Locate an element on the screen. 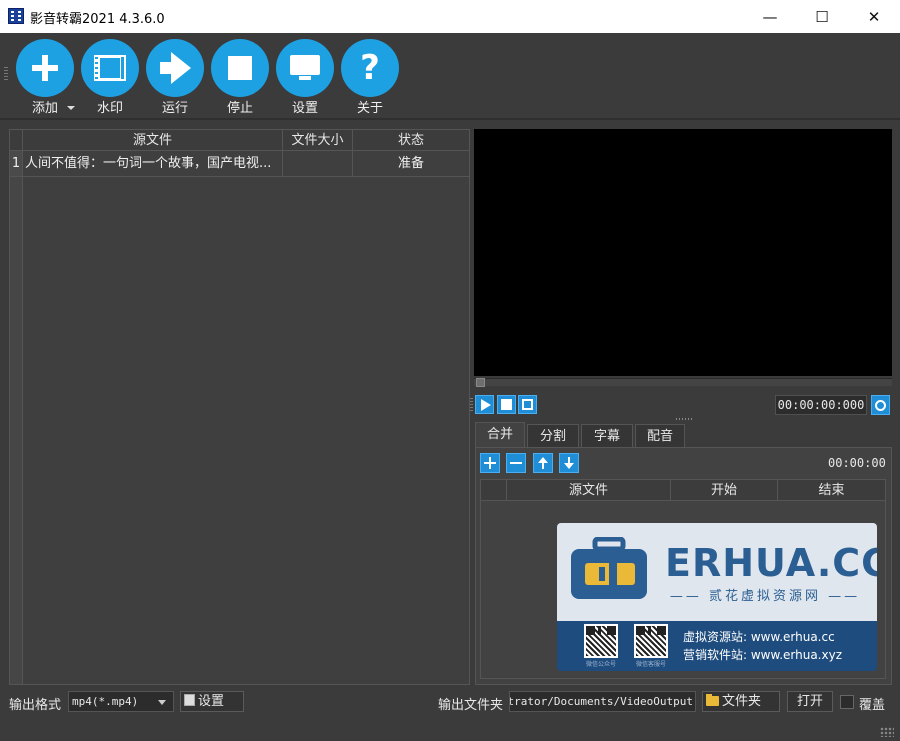 The width and height of the screenshot is (900, 741). column-header-size: 文件大小 is located at coordinates (318, 140).